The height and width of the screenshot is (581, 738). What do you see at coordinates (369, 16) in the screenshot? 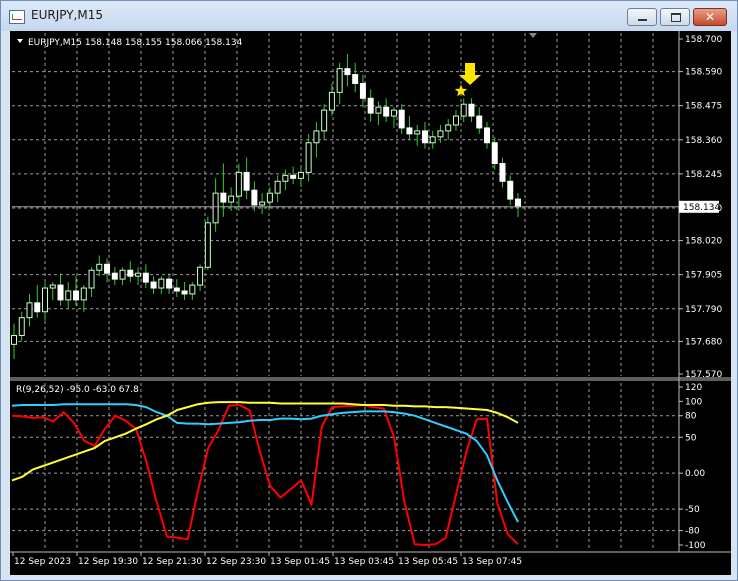
I see `title-bar: EURJPY,M15 ✕` at bounding box center [369, 16].